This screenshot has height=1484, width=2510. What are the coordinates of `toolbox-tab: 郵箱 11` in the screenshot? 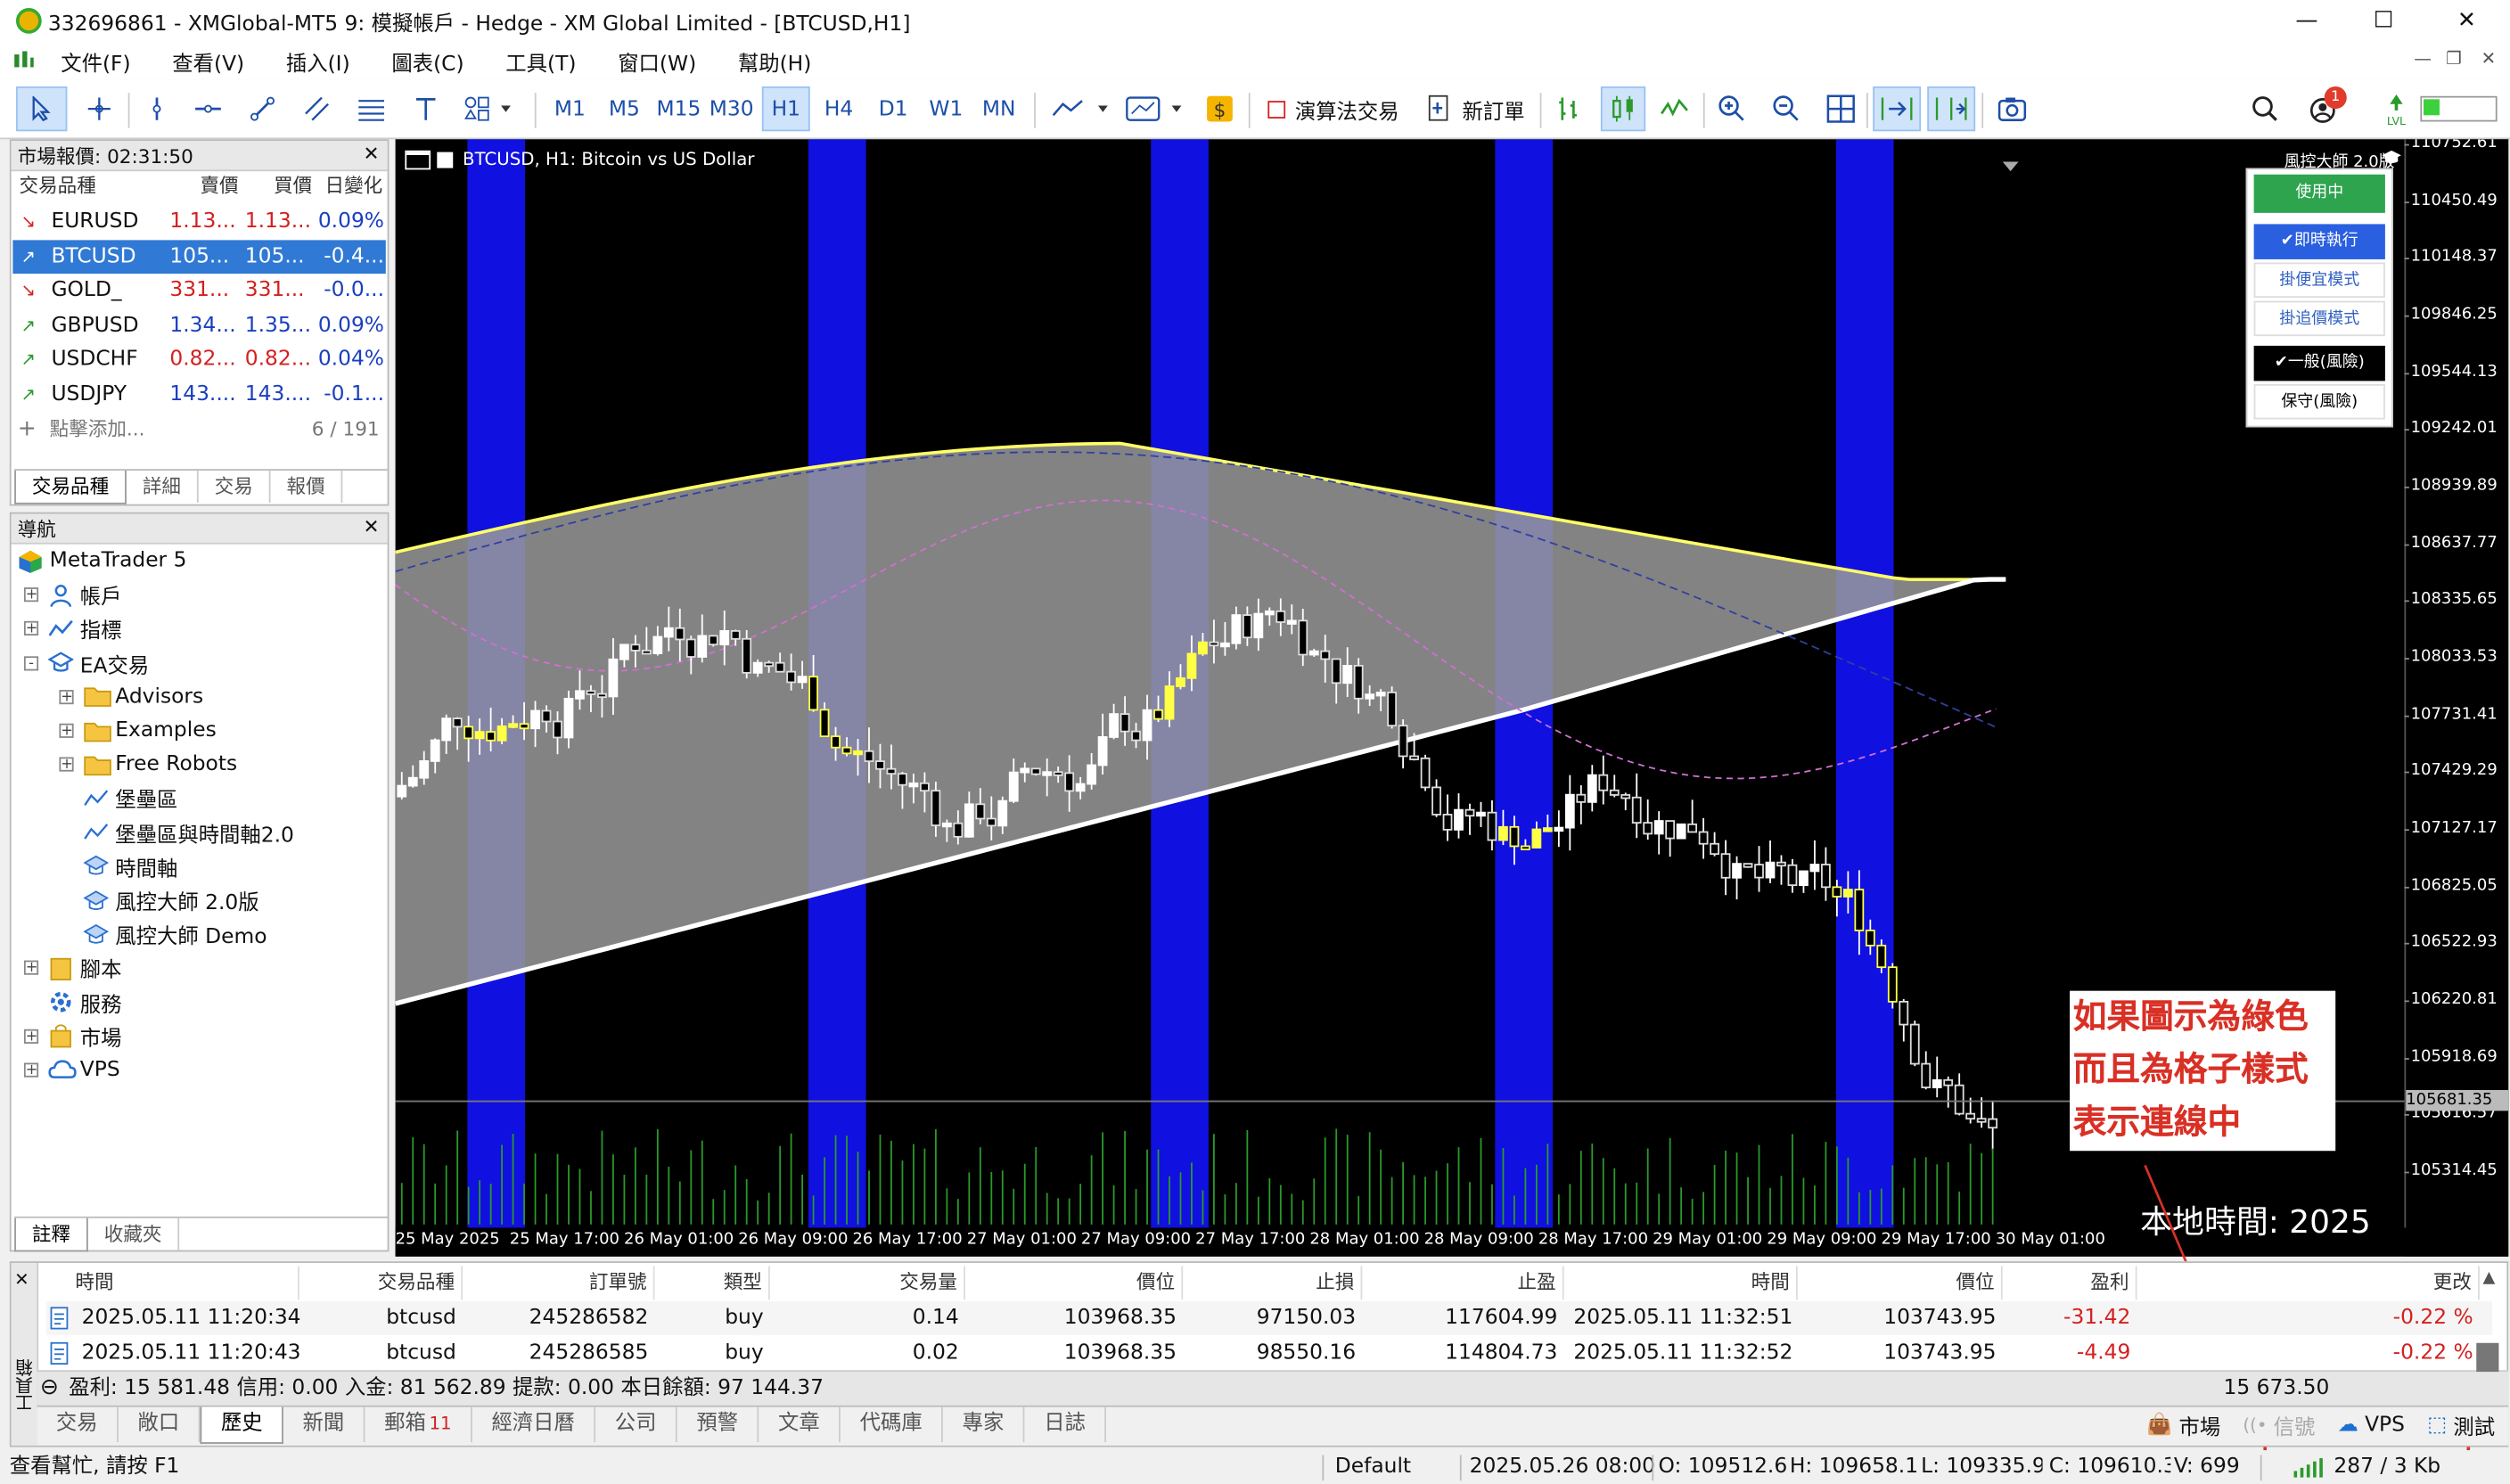 It's located at (419, 1424).